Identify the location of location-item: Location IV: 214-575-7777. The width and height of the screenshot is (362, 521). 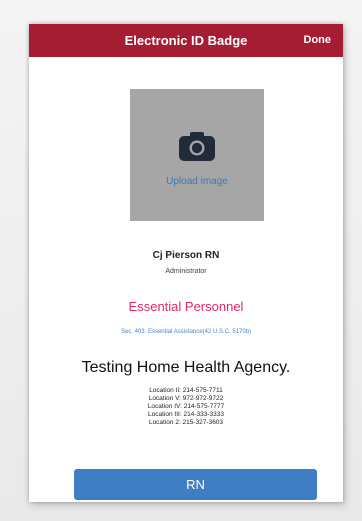
(186, 406).